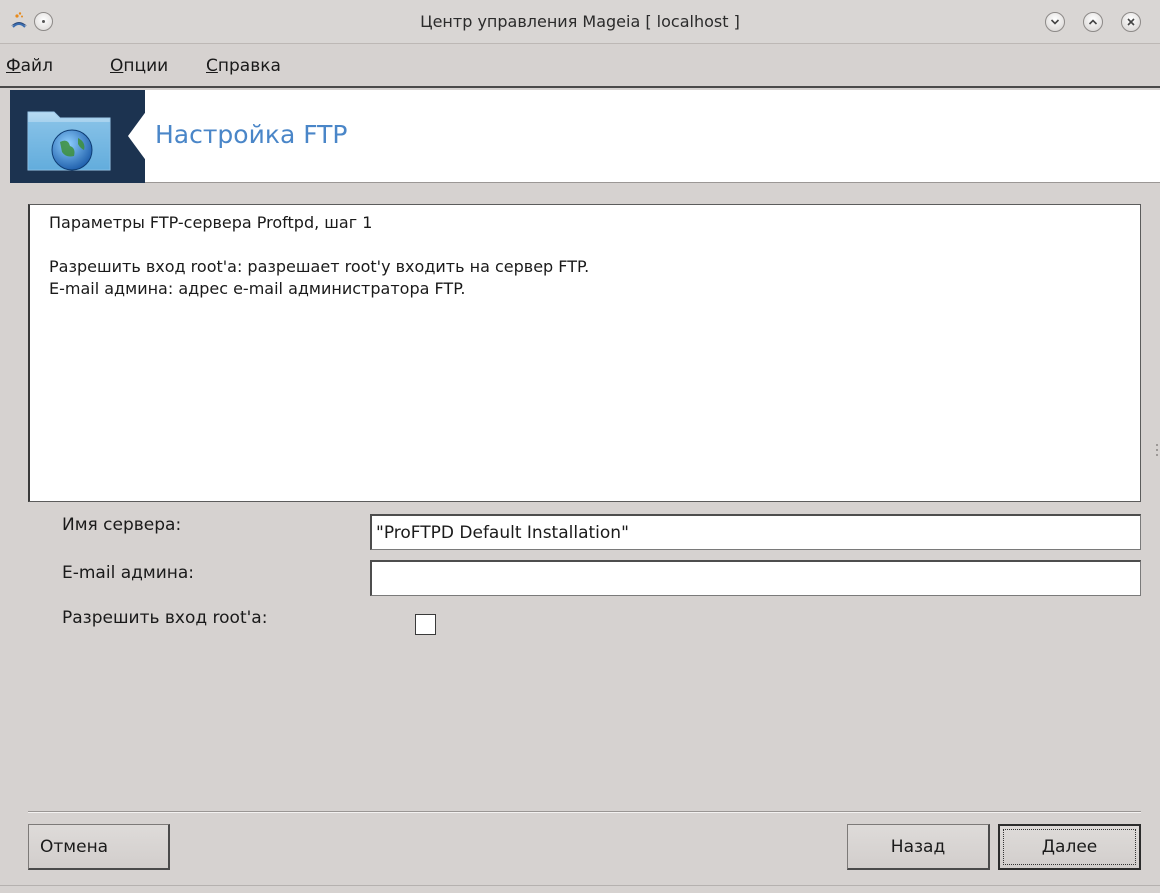  I want to click on next-button-label: Далее, so click(1069, 847).